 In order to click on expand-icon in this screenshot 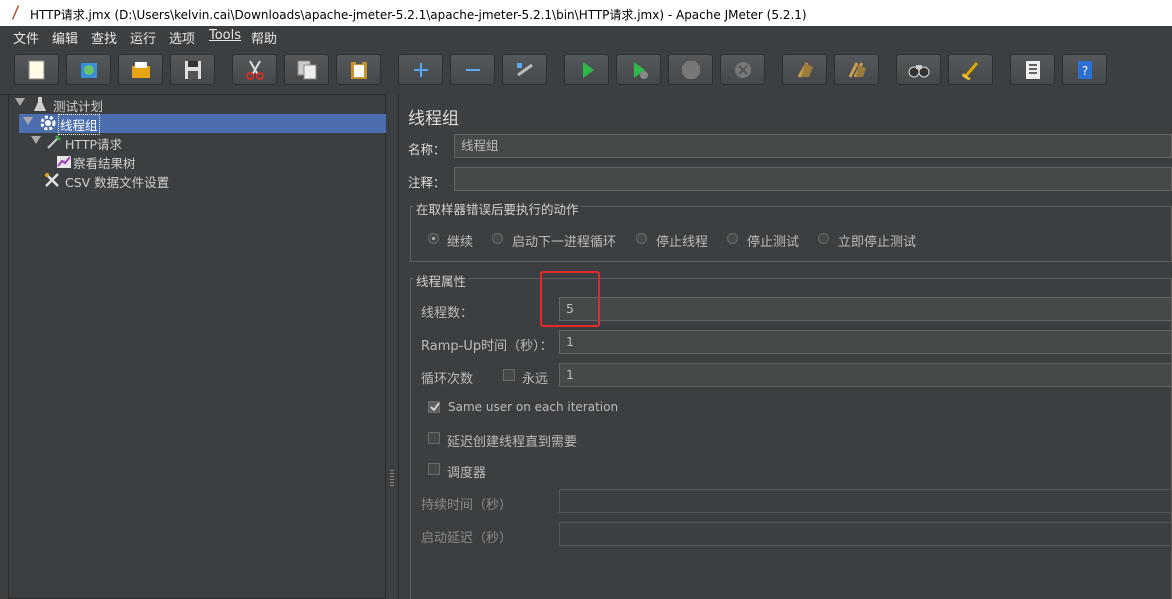, I will do `click(421, 70)`.